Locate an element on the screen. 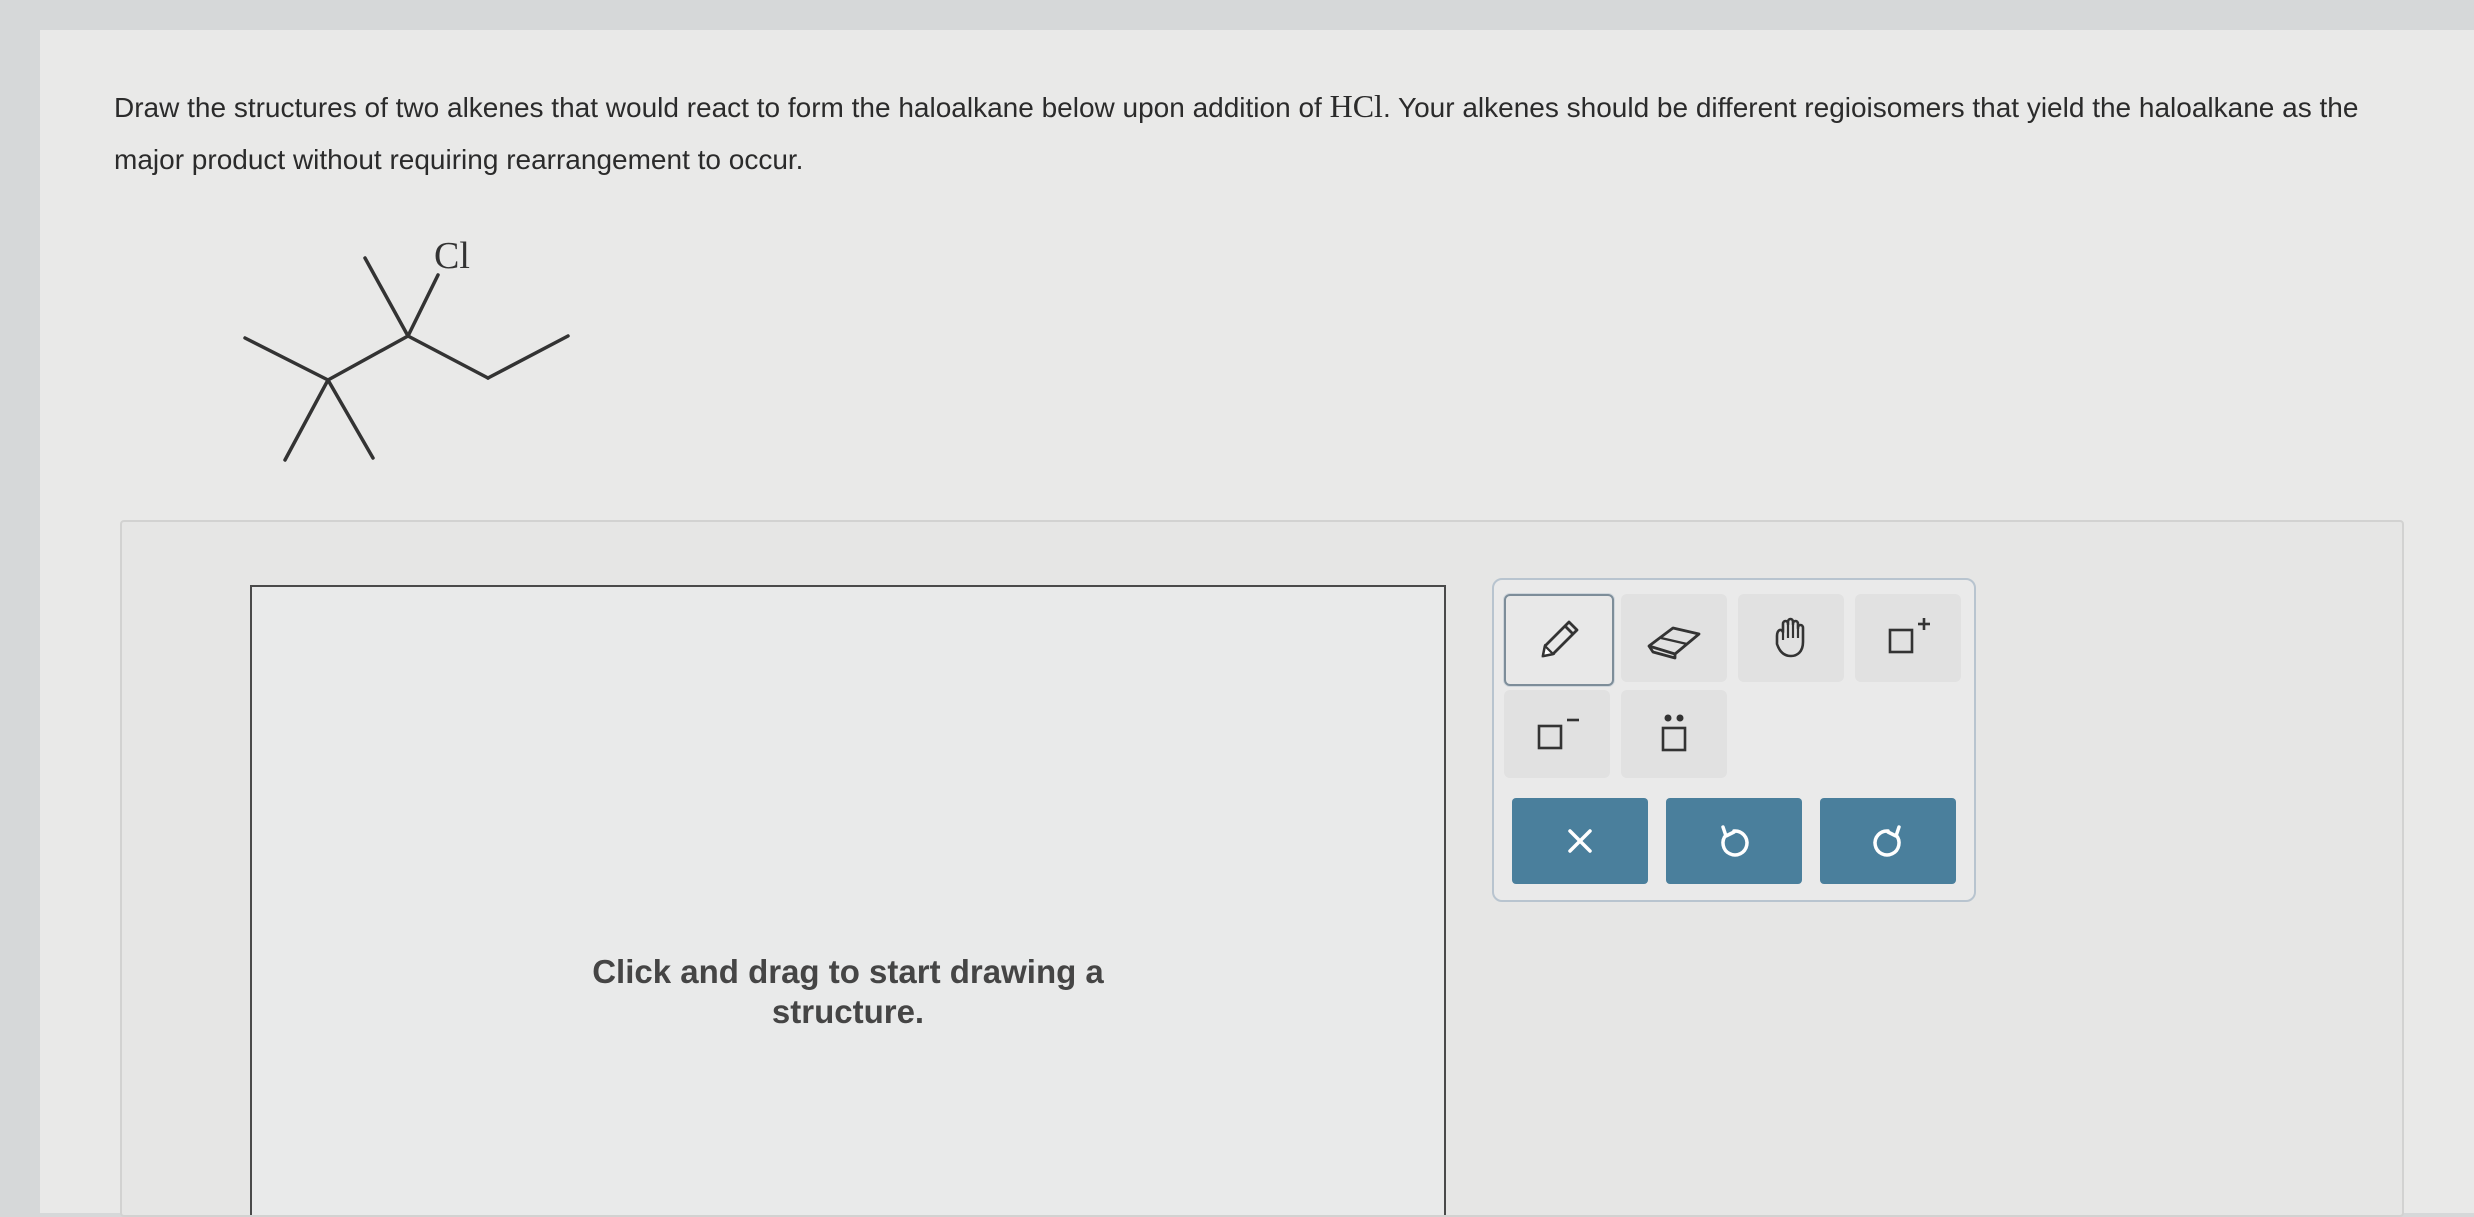  eraser-icon is located at coordinates (1674, 643).